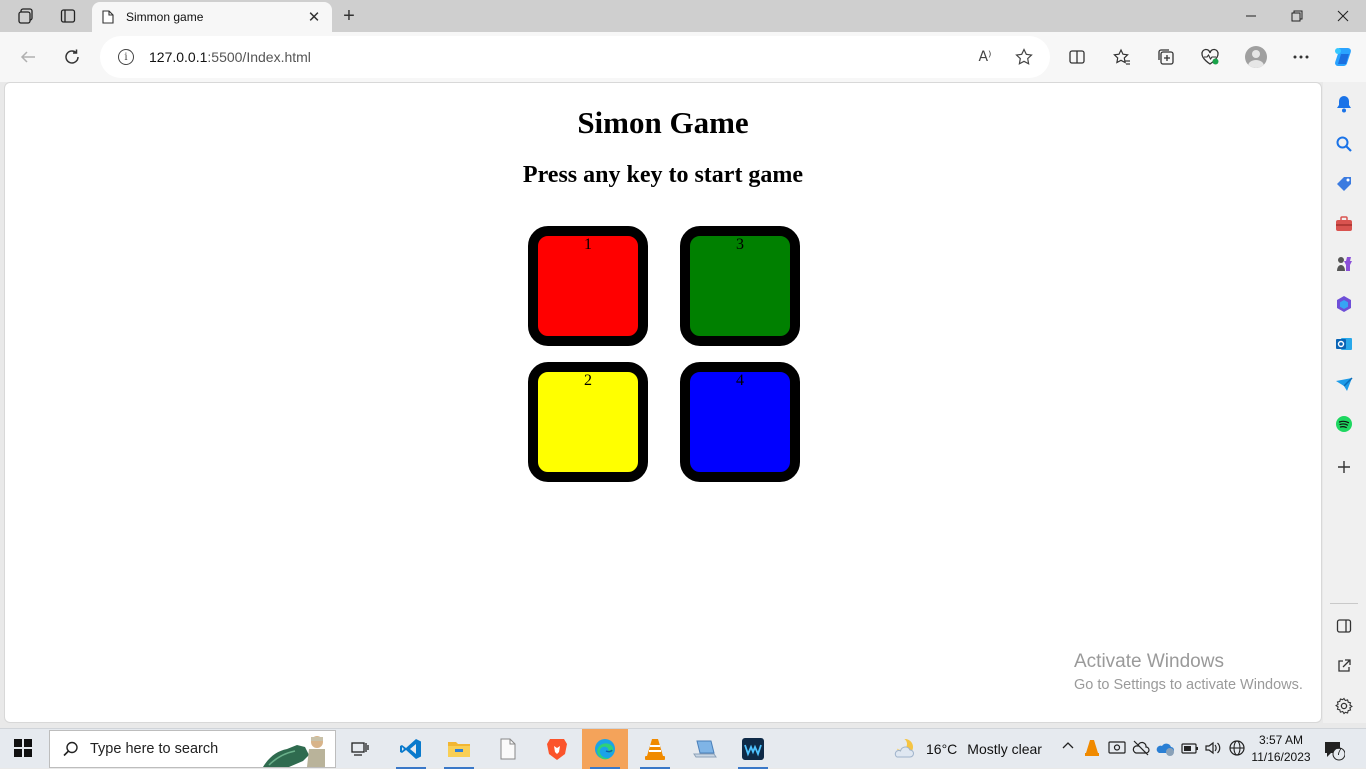  I want to click on notification-center-icon: 7, so click(1334, 750).